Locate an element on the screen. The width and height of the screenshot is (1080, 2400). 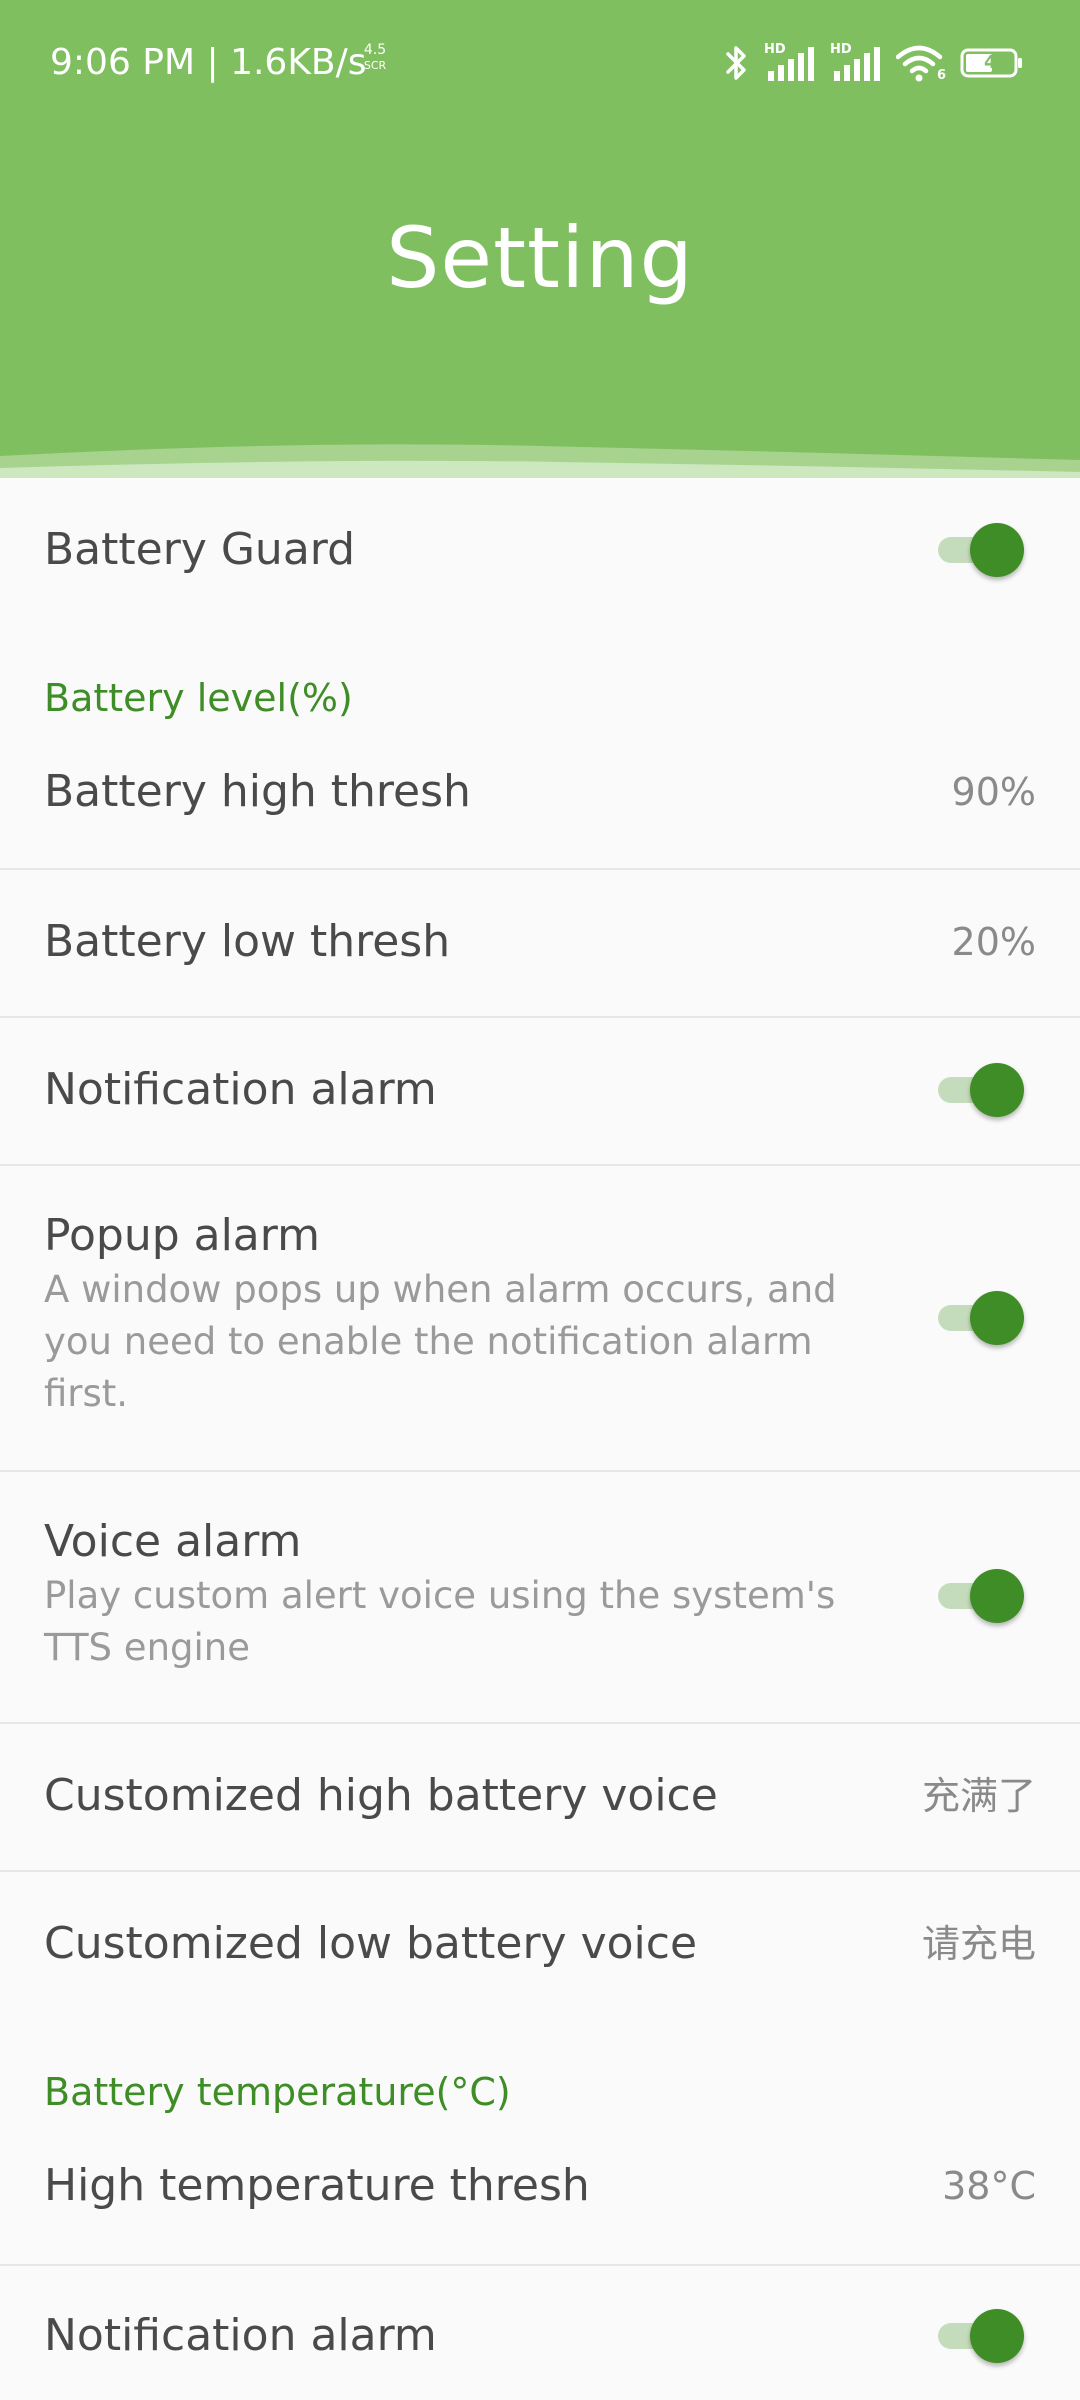
wifi-icon: 6 is located at coordinates (921, 63).